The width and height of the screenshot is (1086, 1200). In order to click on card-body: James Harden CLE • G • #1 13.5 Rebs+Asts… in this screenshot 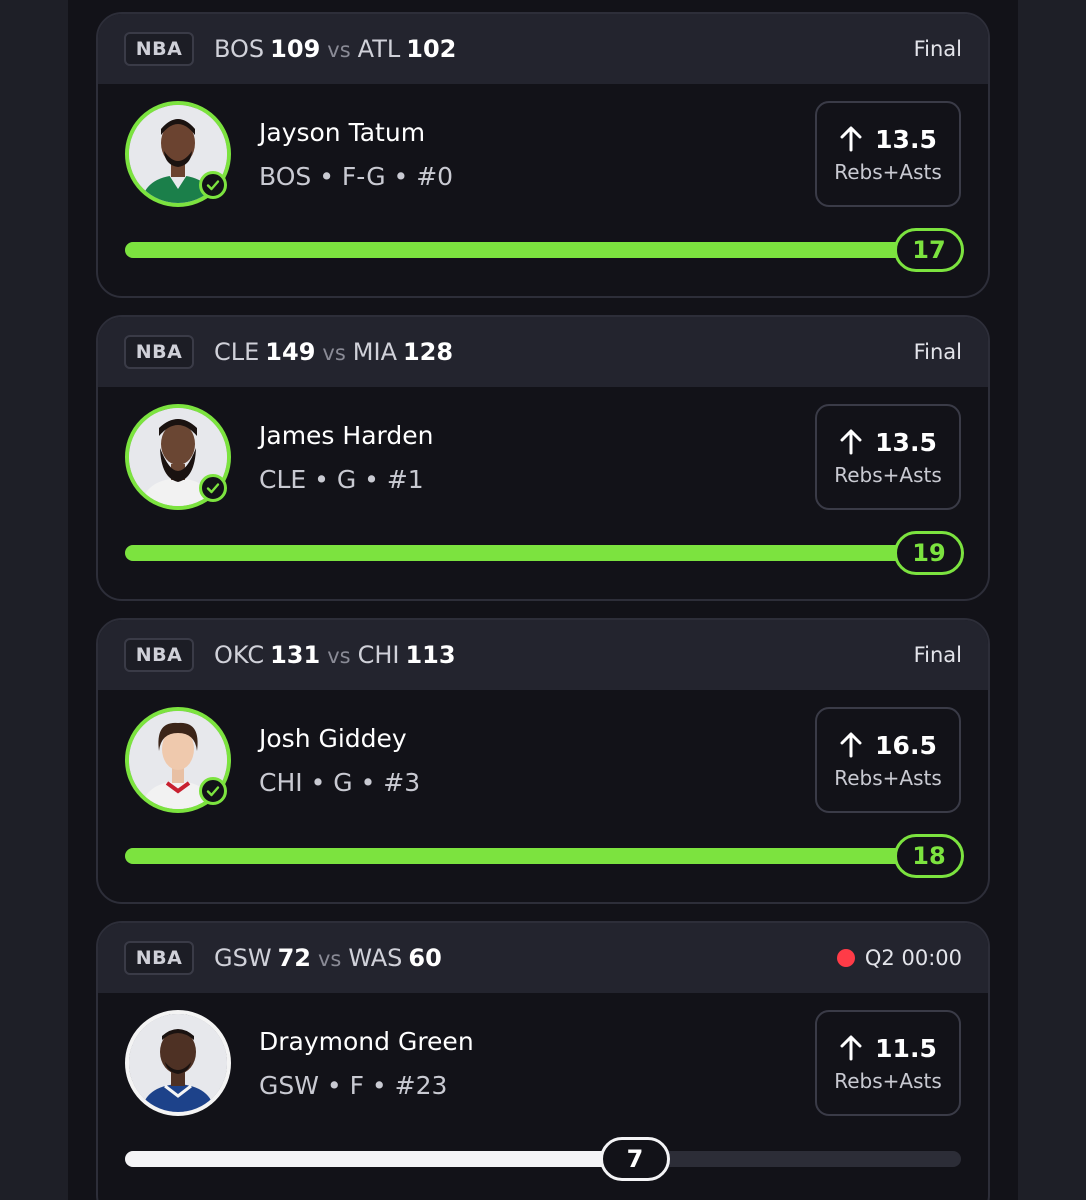, I will do `click(543, 493)`.